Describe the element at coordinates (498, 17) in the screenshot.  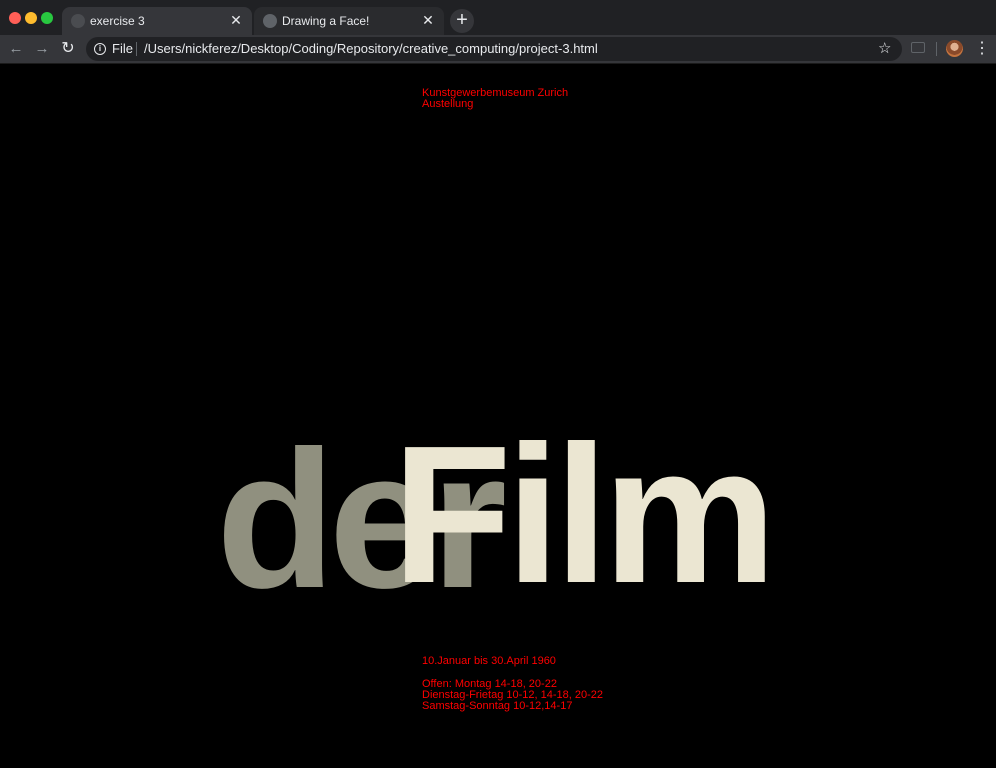
I see `tab-strip: exercise 3 ✕ Drawing a Face! ✕ +` at that location.